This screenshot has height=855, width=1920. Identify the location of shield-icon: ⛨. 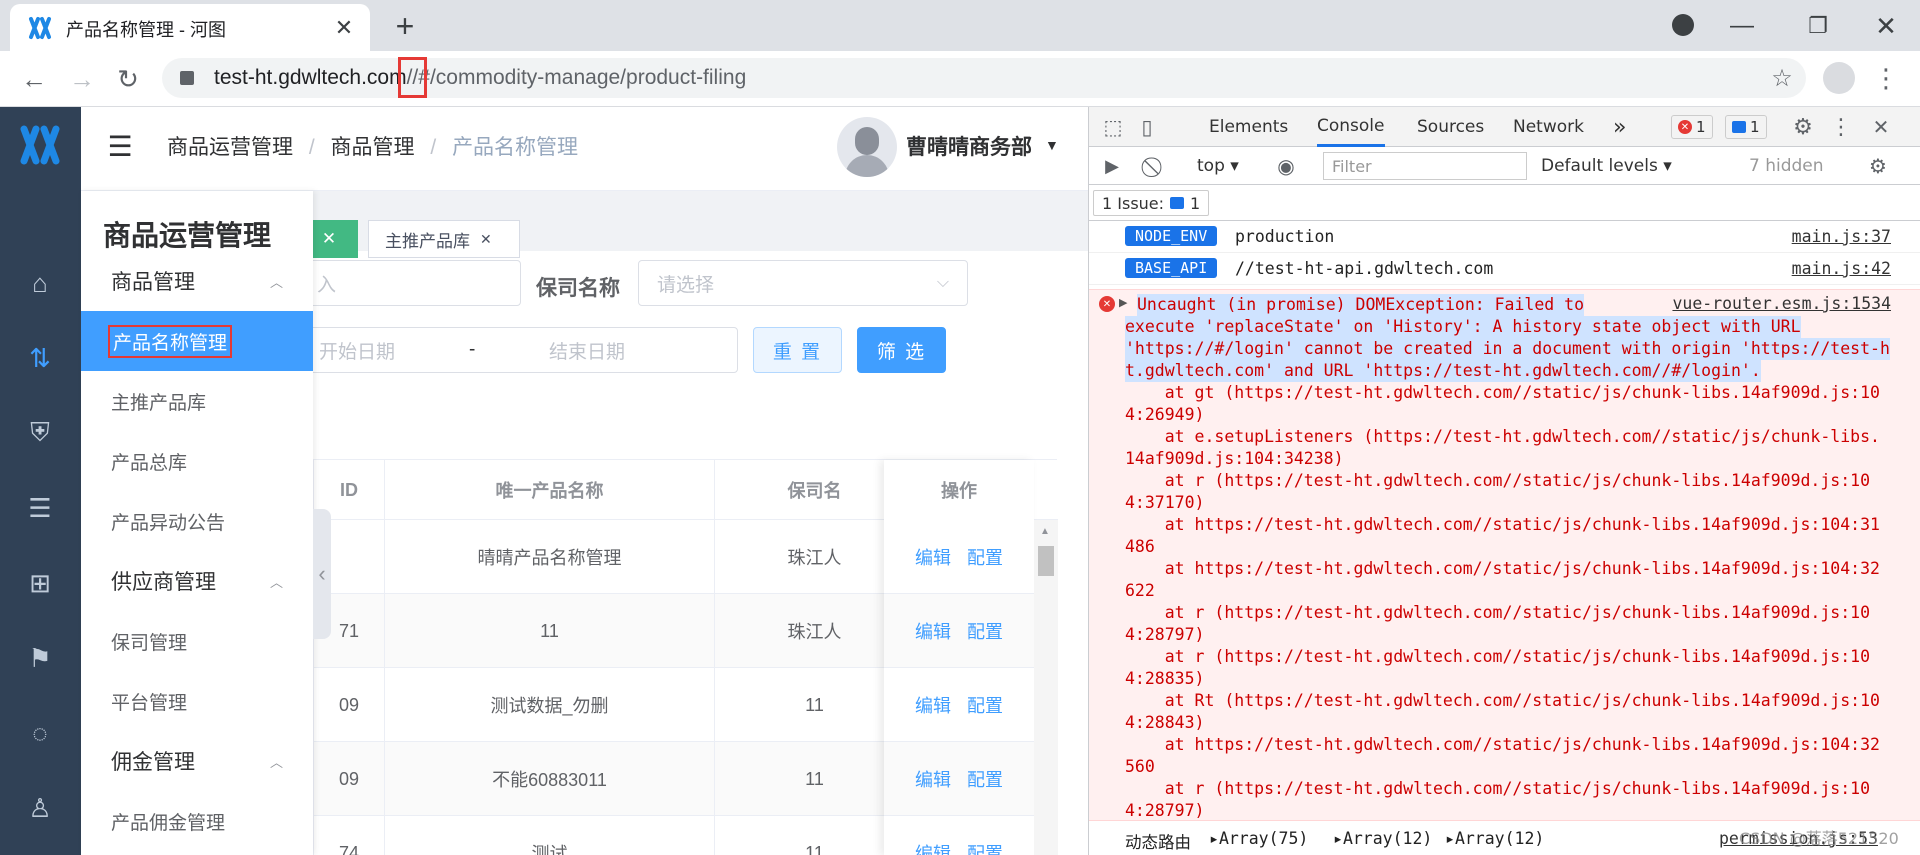
(40, 433).